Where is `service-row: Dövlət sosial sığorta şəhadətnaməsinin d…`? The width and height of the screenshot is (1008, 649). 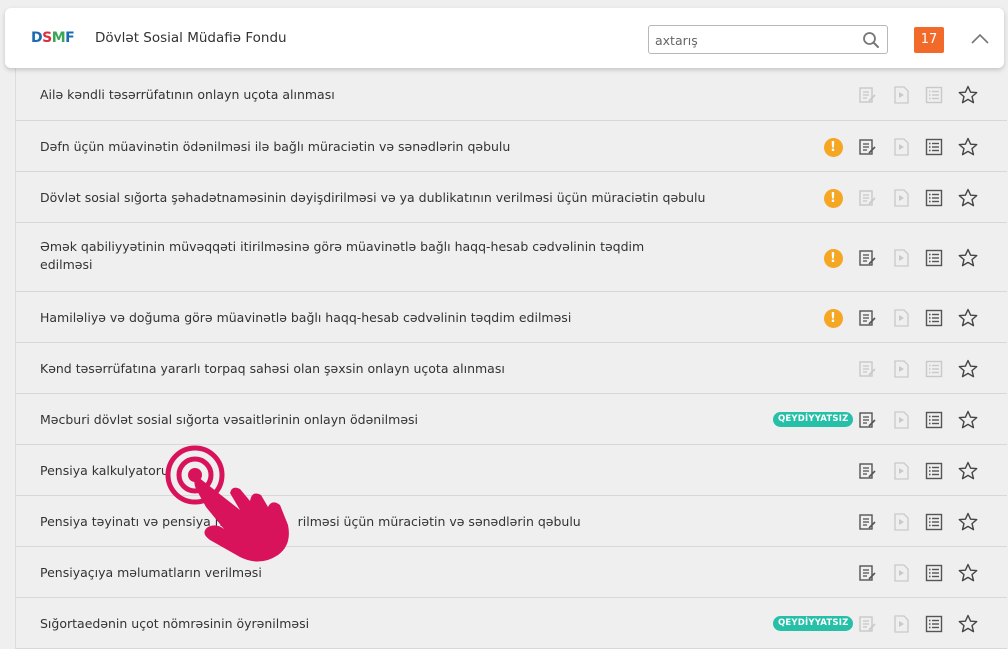 service-row: Dövlət sosial sığorta şəhadətnaməsinin d… is located at coordinates (511, 197).